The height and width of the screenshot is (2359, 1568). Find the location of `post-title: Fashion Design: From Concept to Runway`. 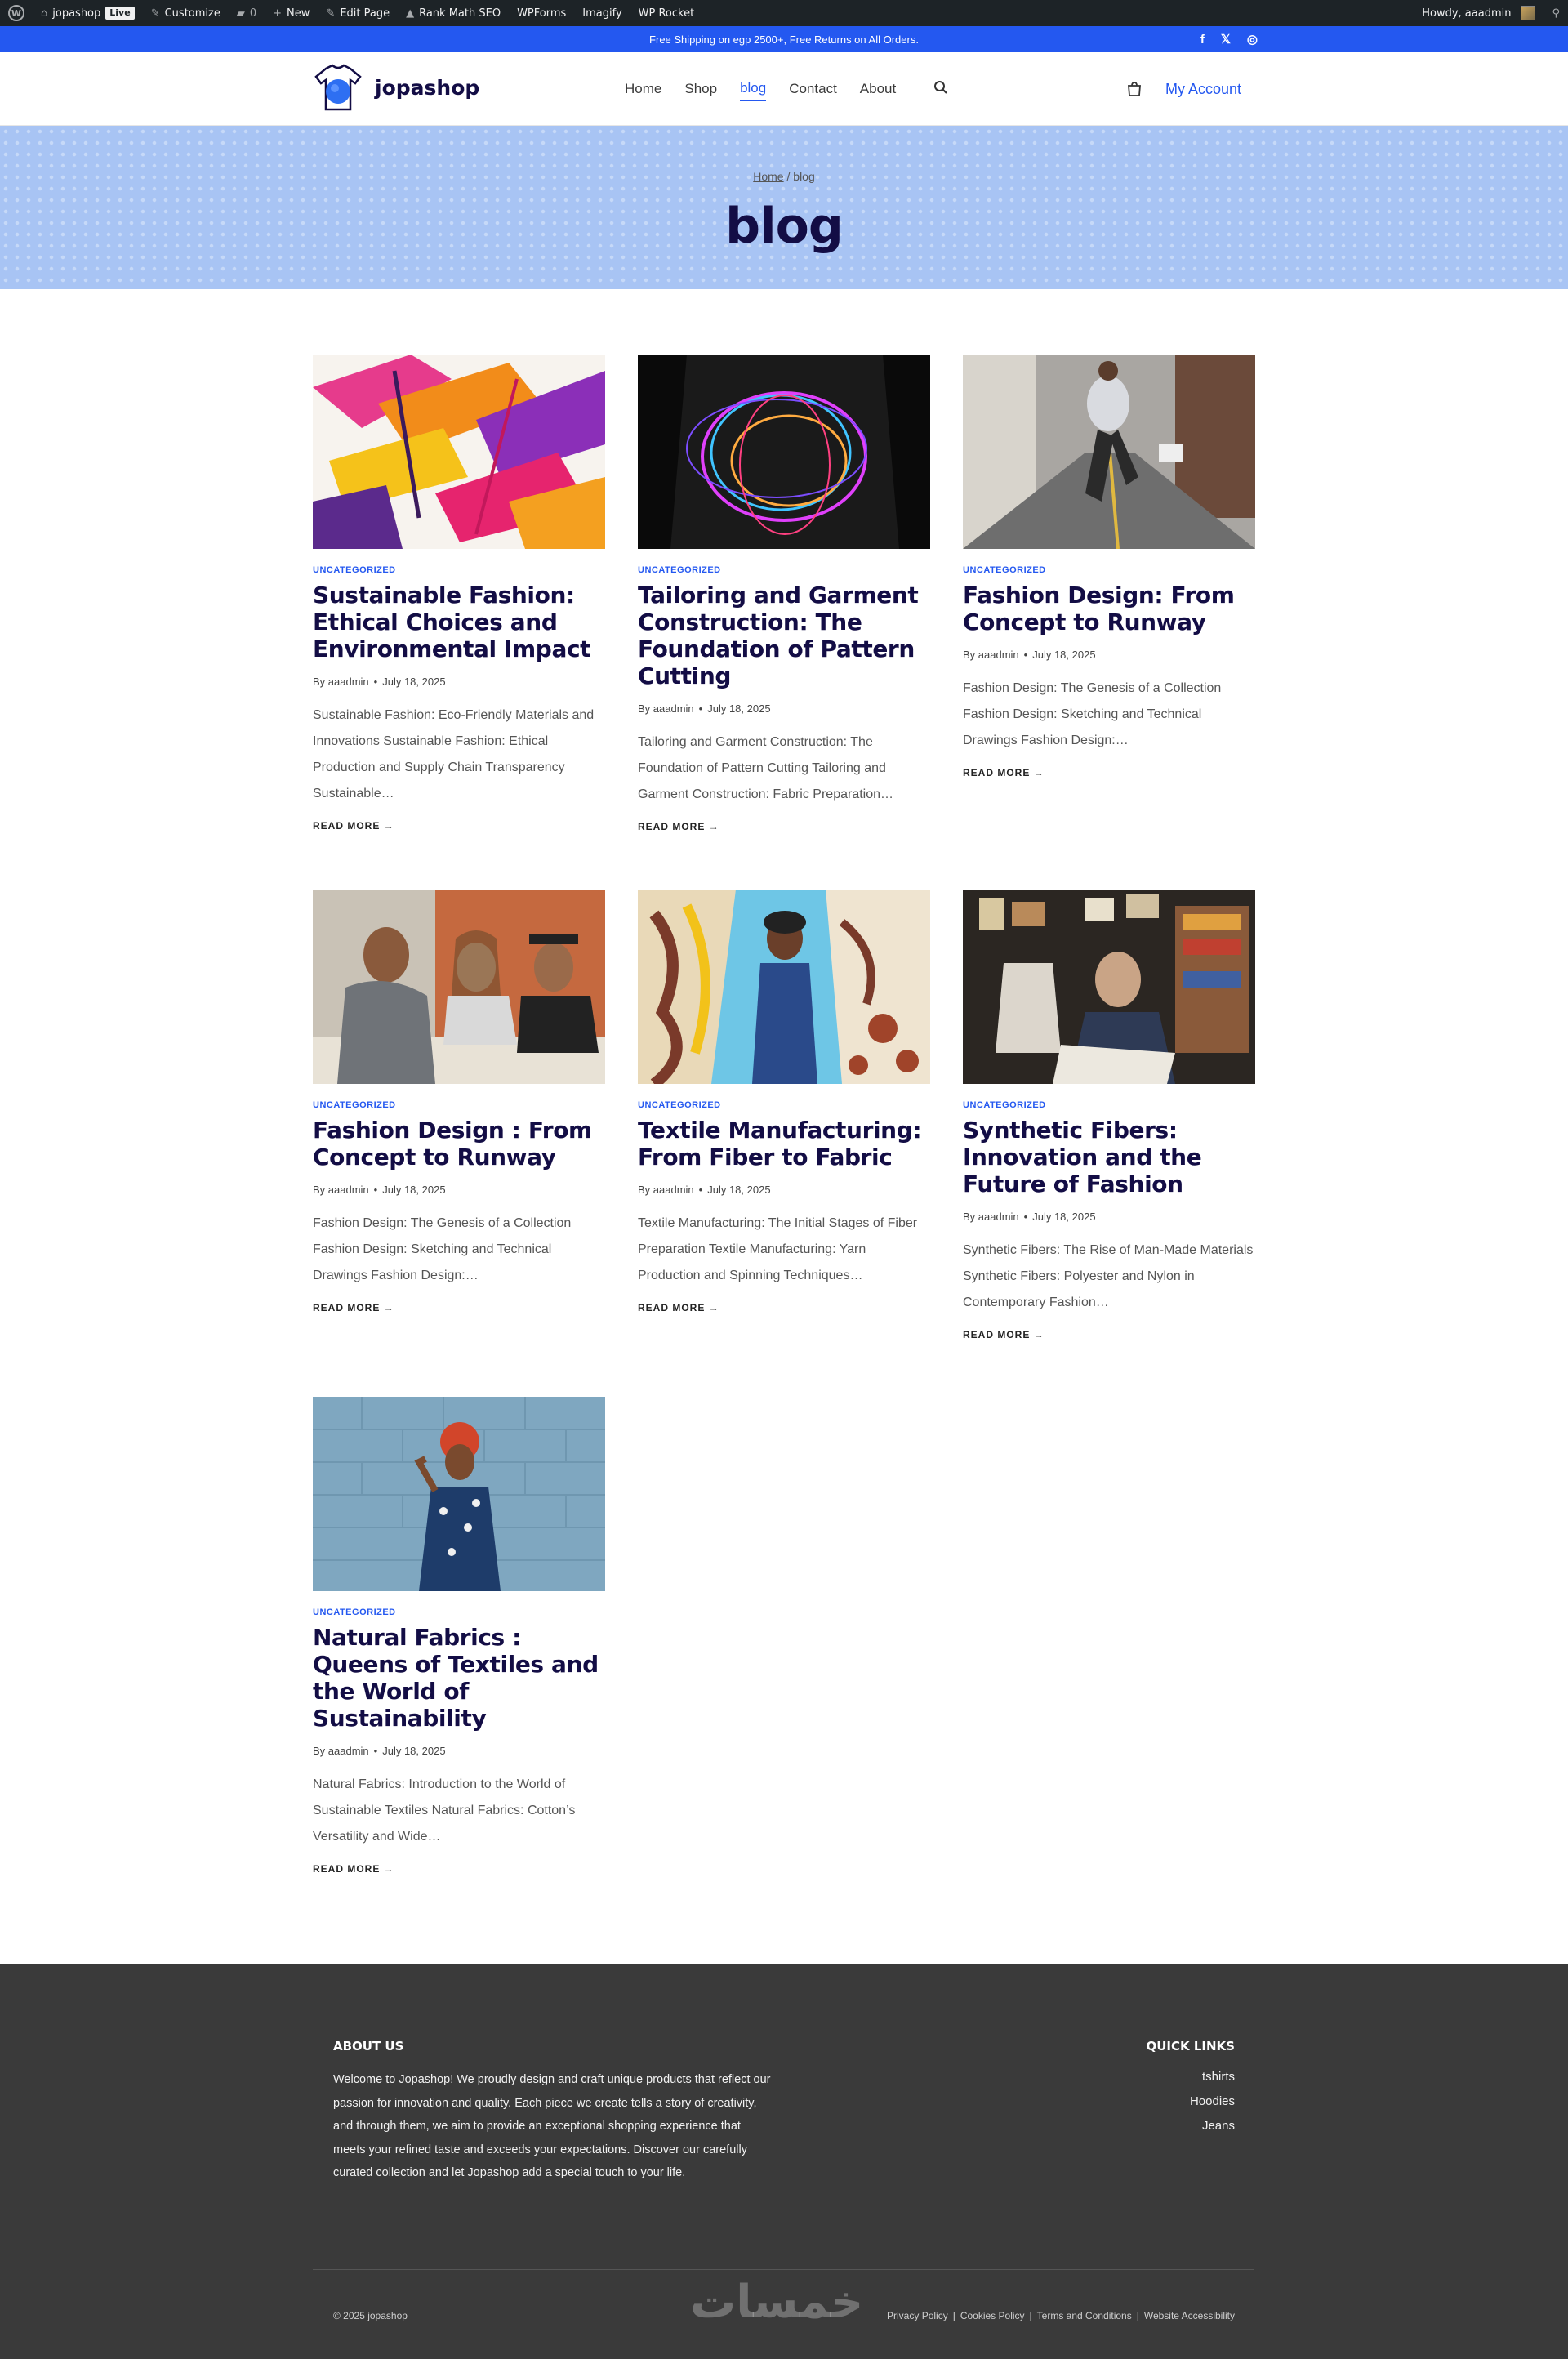

post-title: Fashion Design: From Concept to Runway is located at coordinates (1109, 608).